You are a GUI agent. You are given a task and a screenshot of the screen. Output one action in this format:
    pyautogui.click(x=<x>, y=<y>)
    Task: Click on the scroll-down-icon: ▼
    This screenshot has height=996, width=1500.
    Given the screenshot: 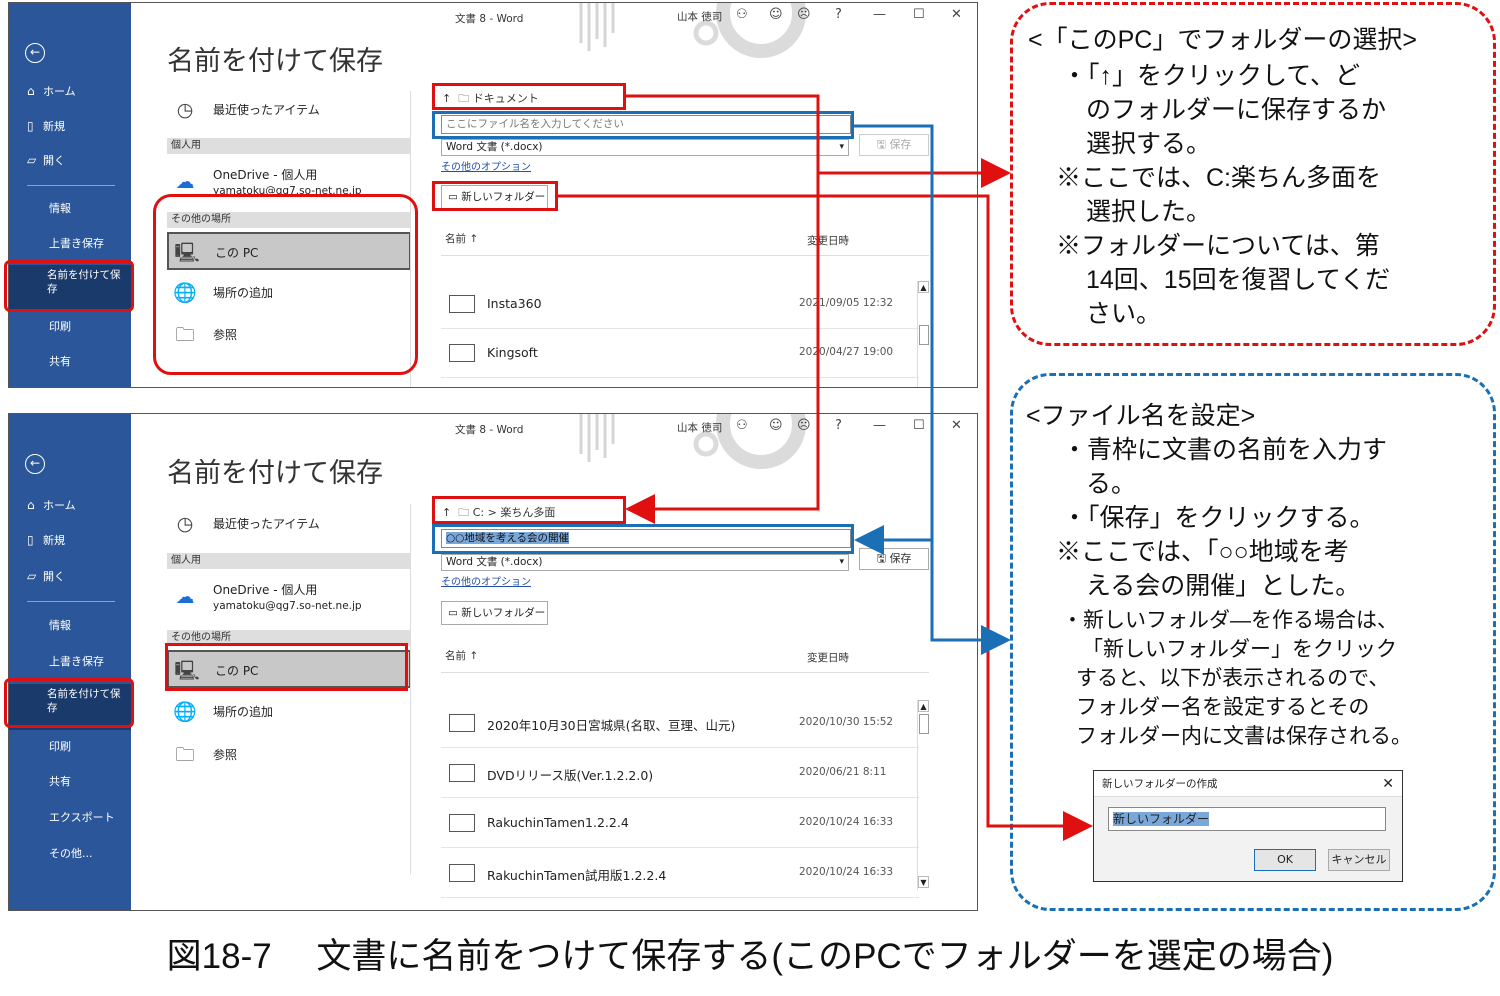 What is the action you would take?
    pyautogui.click(x=923, y=882)
    